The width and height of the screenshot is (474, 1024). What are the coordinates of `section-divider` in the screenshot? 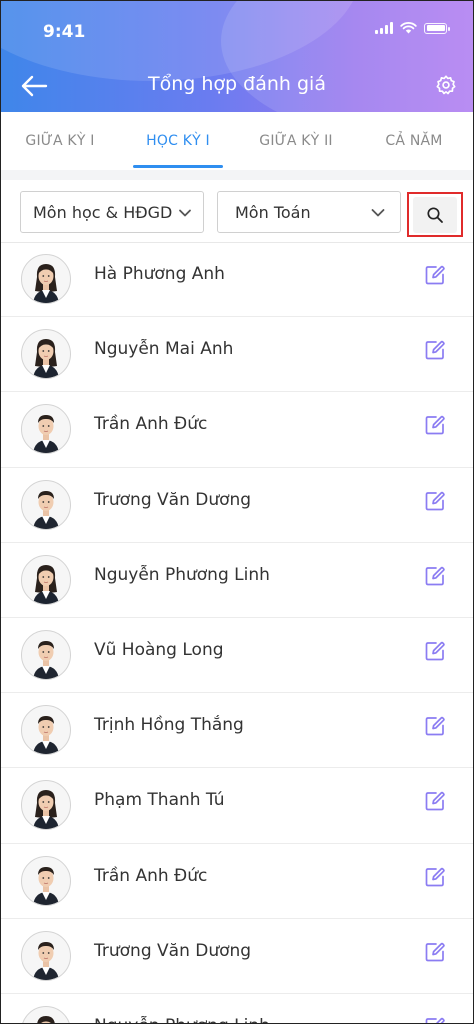 It's located at (237, 175).